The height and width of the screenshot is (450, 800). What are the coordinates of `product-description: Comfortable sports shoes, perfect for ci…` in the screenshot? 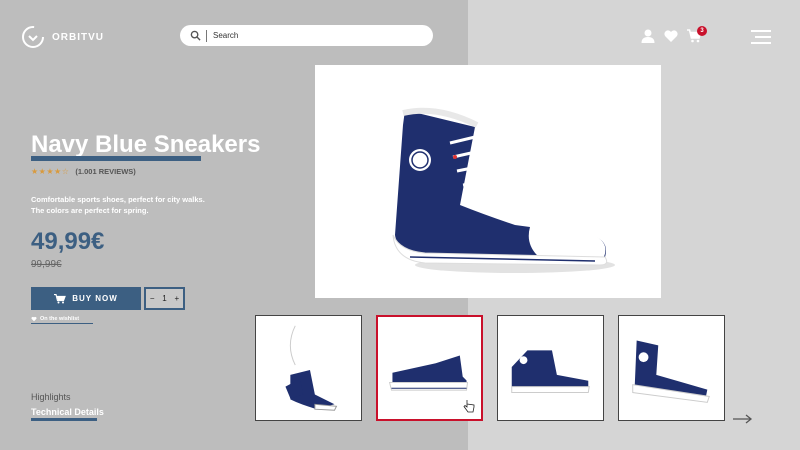 It's located at (146, 205).